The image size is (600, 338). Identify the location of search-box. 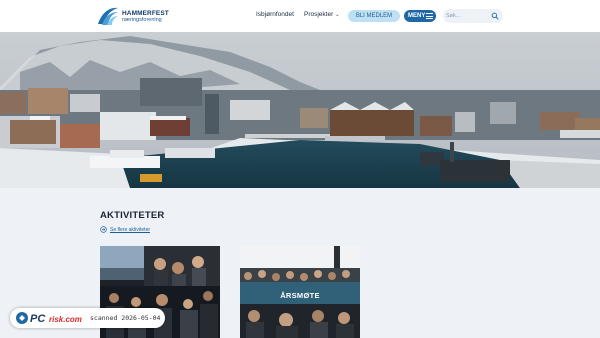
(473, 16).